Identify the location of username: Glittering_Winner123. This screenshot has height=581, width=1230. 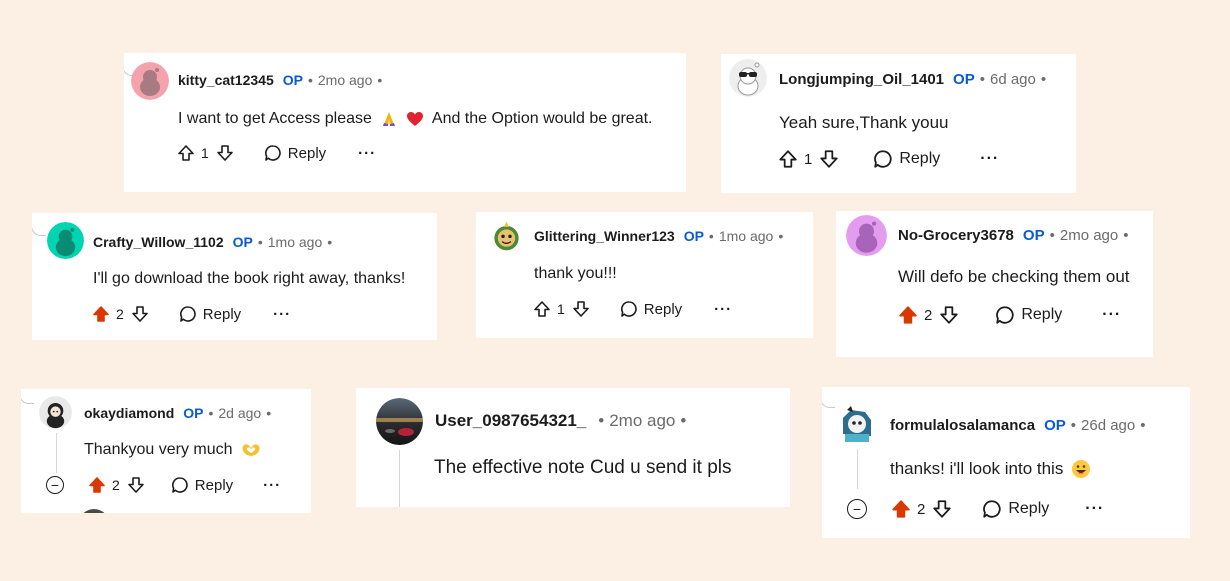
(604, 236).